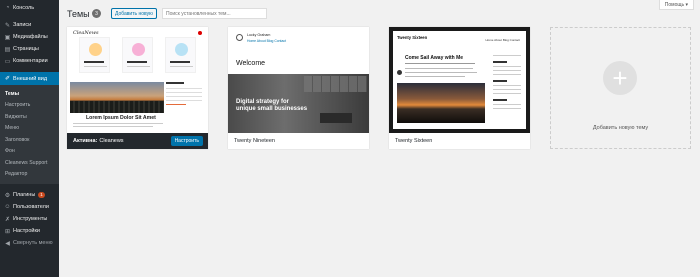 This screenshot has width=700, height=277. I want to click on wrench-icon: ✗, so click(7, 219).